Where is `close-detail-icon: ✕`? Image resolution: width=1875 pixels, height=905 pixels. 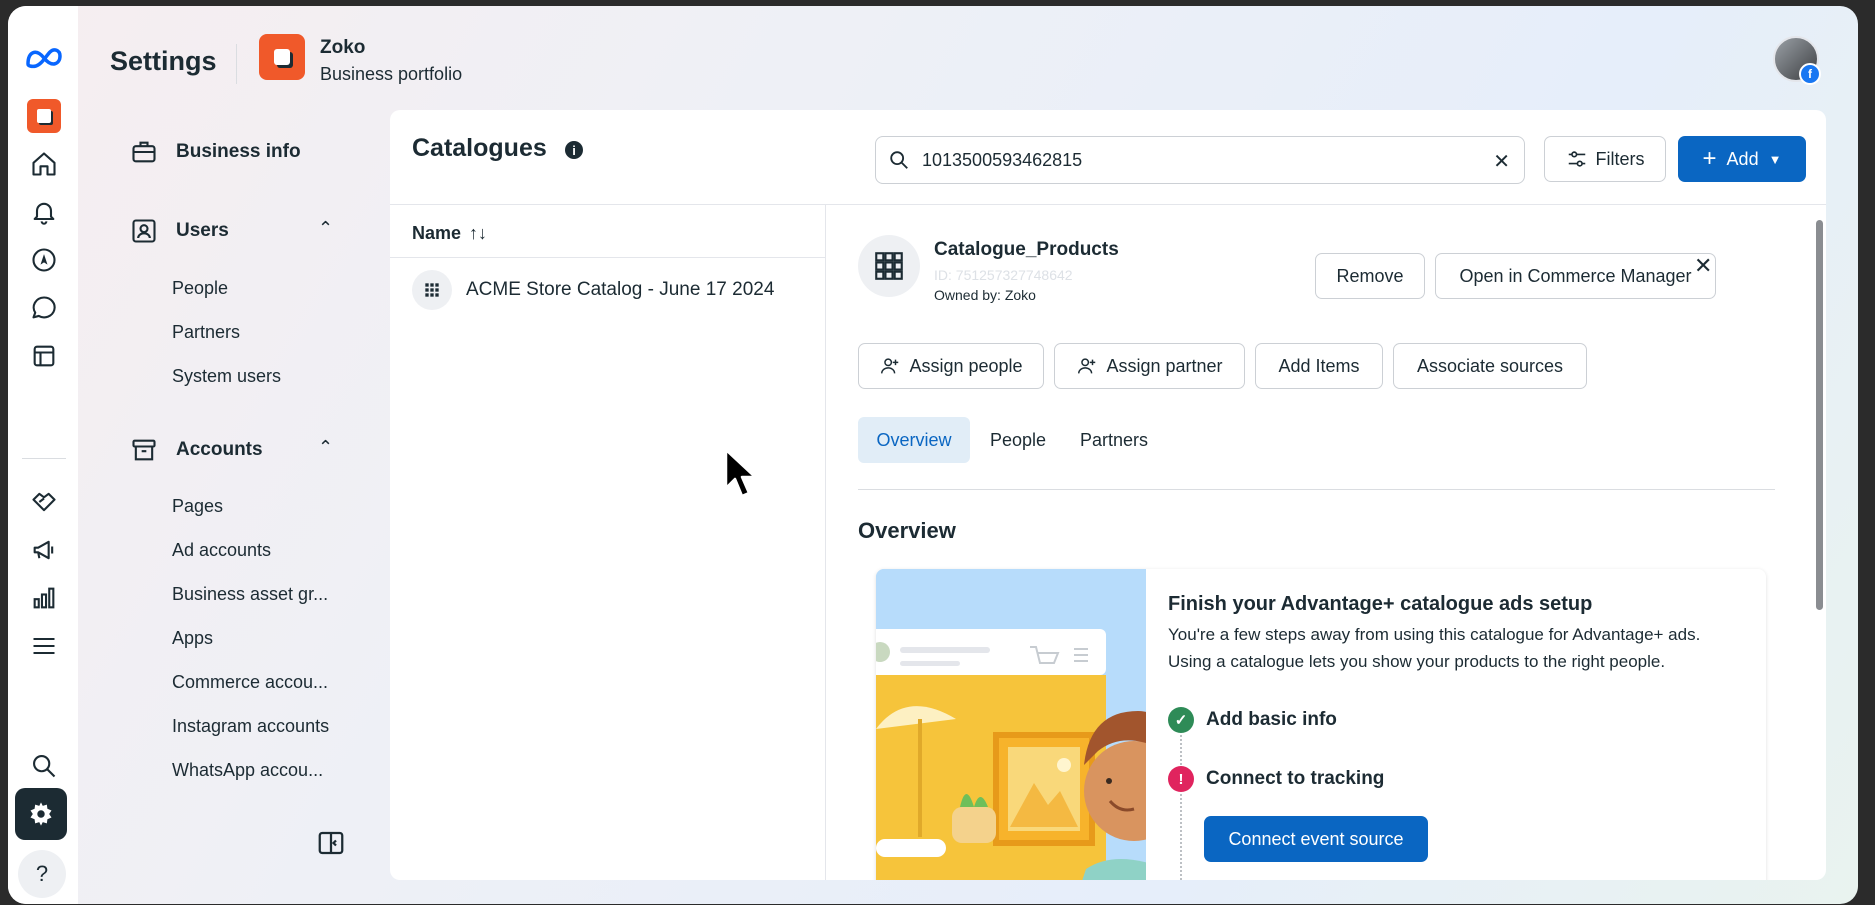
close-detail-icon: ✕ is located at coordinates (1703, 266).